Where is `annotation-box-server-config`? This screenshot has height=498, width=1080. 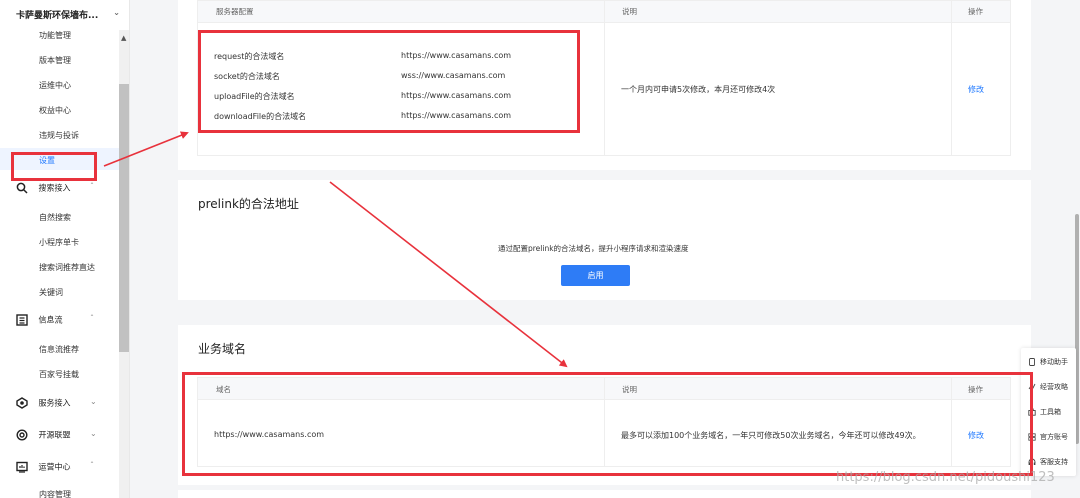 annotation-box-server-config is located at coordinates (389, 81).